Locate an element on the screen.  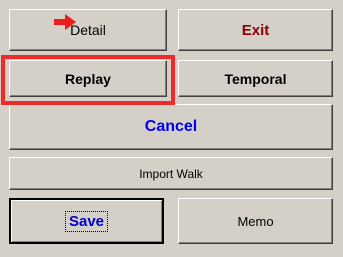
exit-button-label: Exit is located at coordinates (255, 30).